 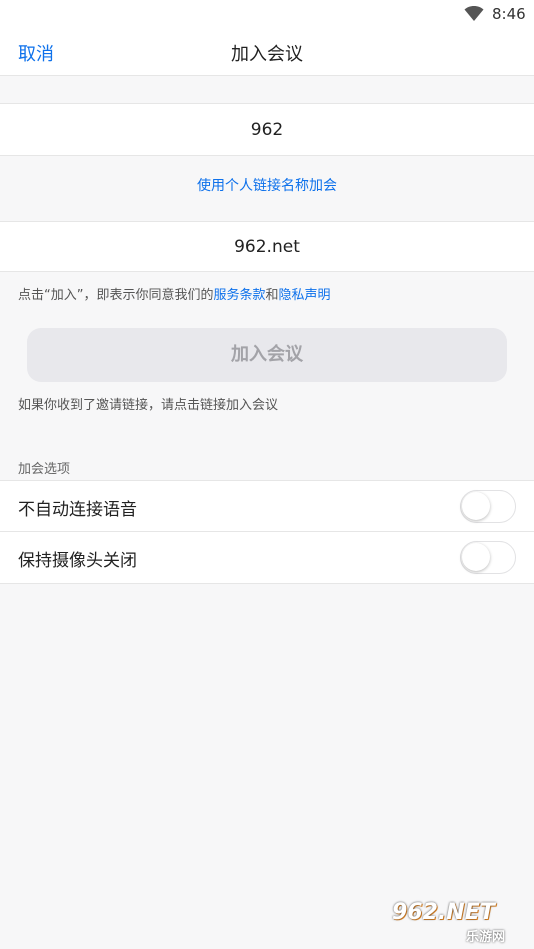 I want to click on auto-audio-toggle, so click(x=488, y=506).